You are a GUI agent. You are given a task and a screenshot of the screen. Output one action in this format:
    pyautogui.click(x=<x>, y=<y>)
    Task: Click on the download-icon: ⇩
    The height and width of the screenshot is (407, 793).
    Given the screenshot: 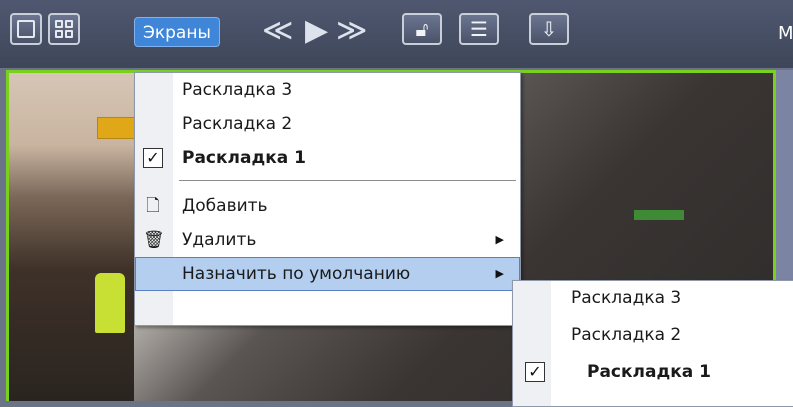 What is the action you would take?
    pyautogui.click(x=549, y=29)
    